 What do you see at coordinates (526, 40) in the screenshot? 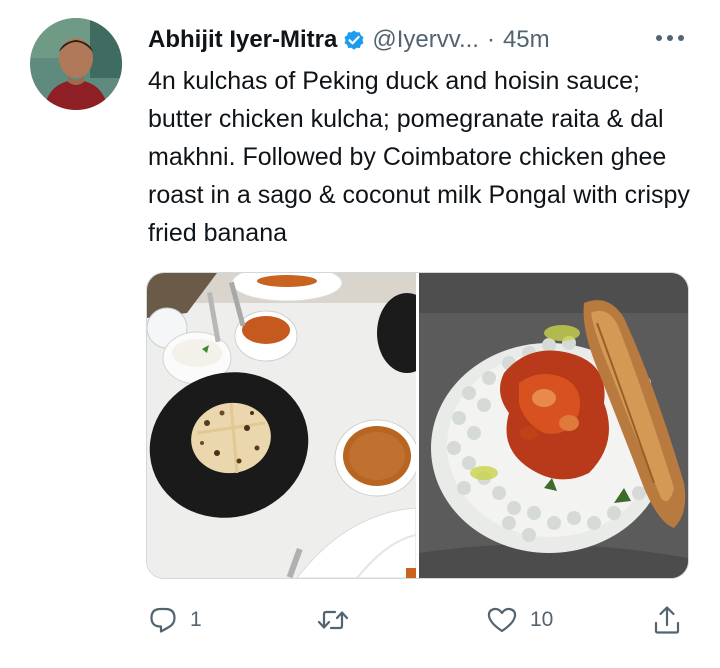
I see `tweet-timestamp: 45m` at bounding box center [526, 40].